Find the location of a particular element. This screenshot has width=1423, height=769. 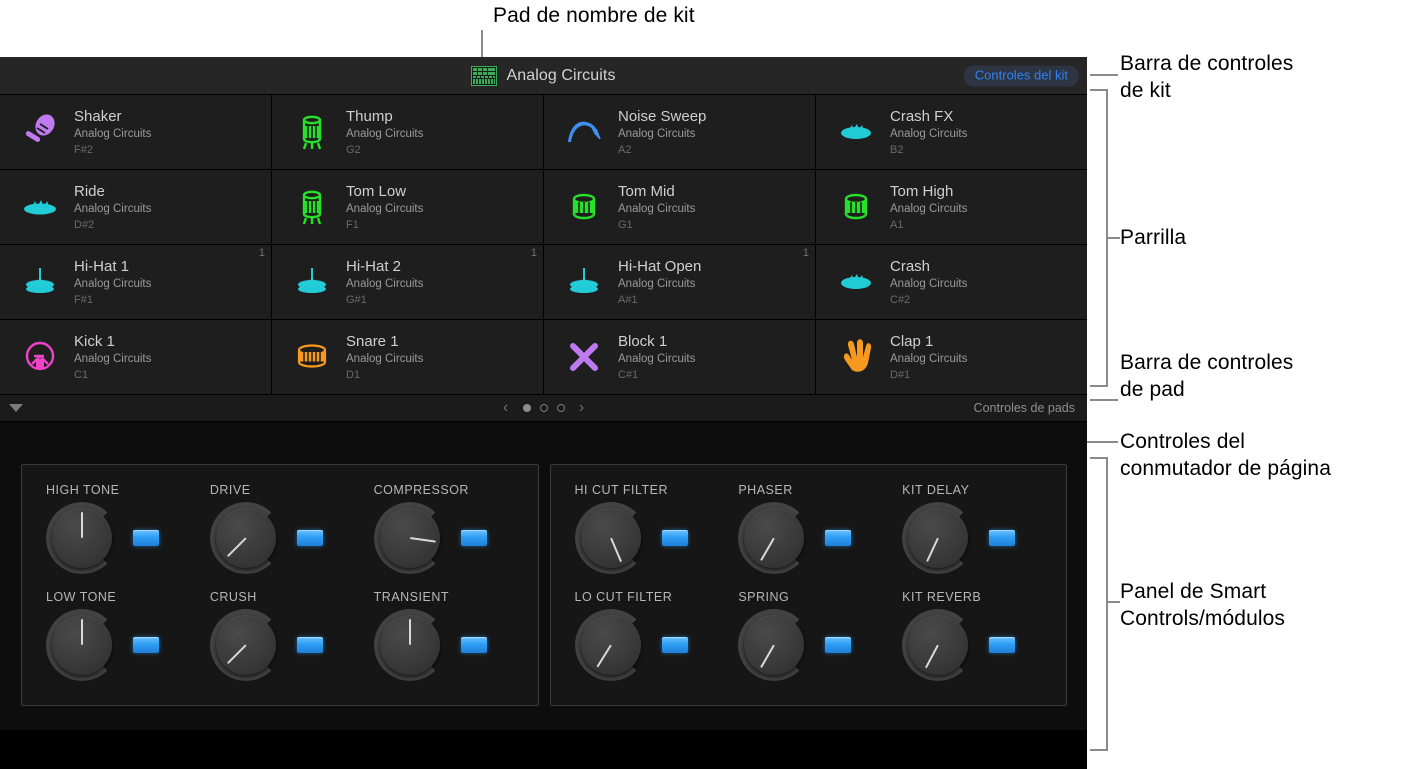

pad-note-label: D#1 is located at coordinates (900, 374).